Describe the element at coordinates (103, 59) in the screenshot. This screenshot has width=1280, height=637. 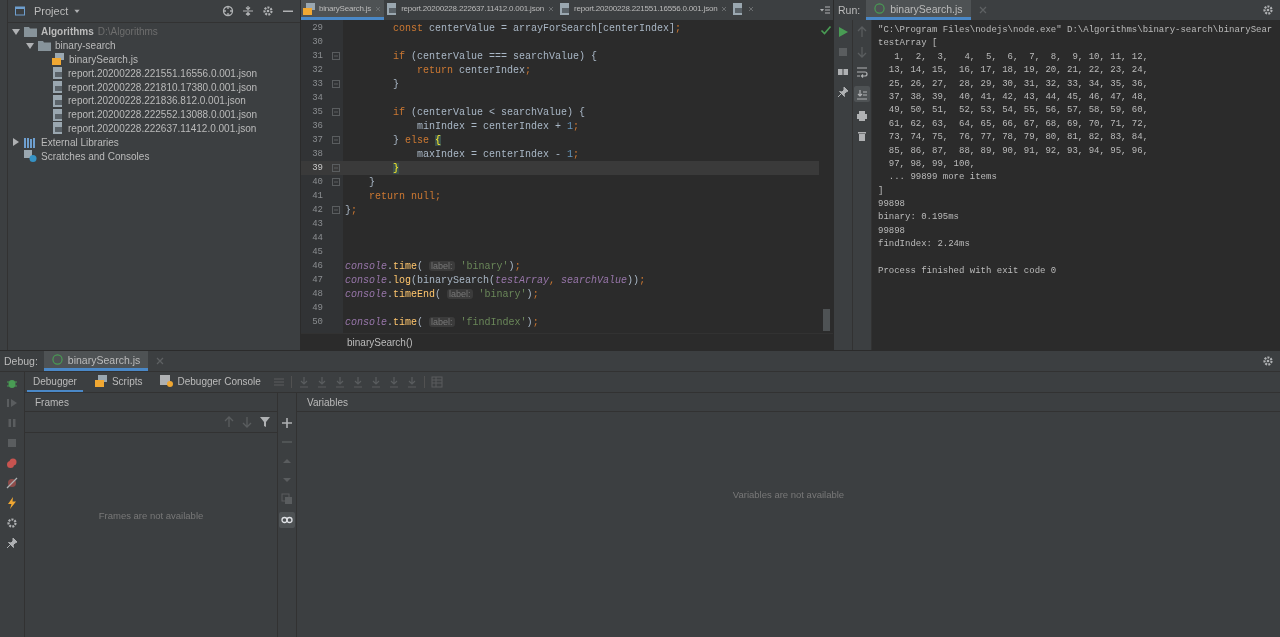
I see `tree-item: binarySearch.js` at that location.